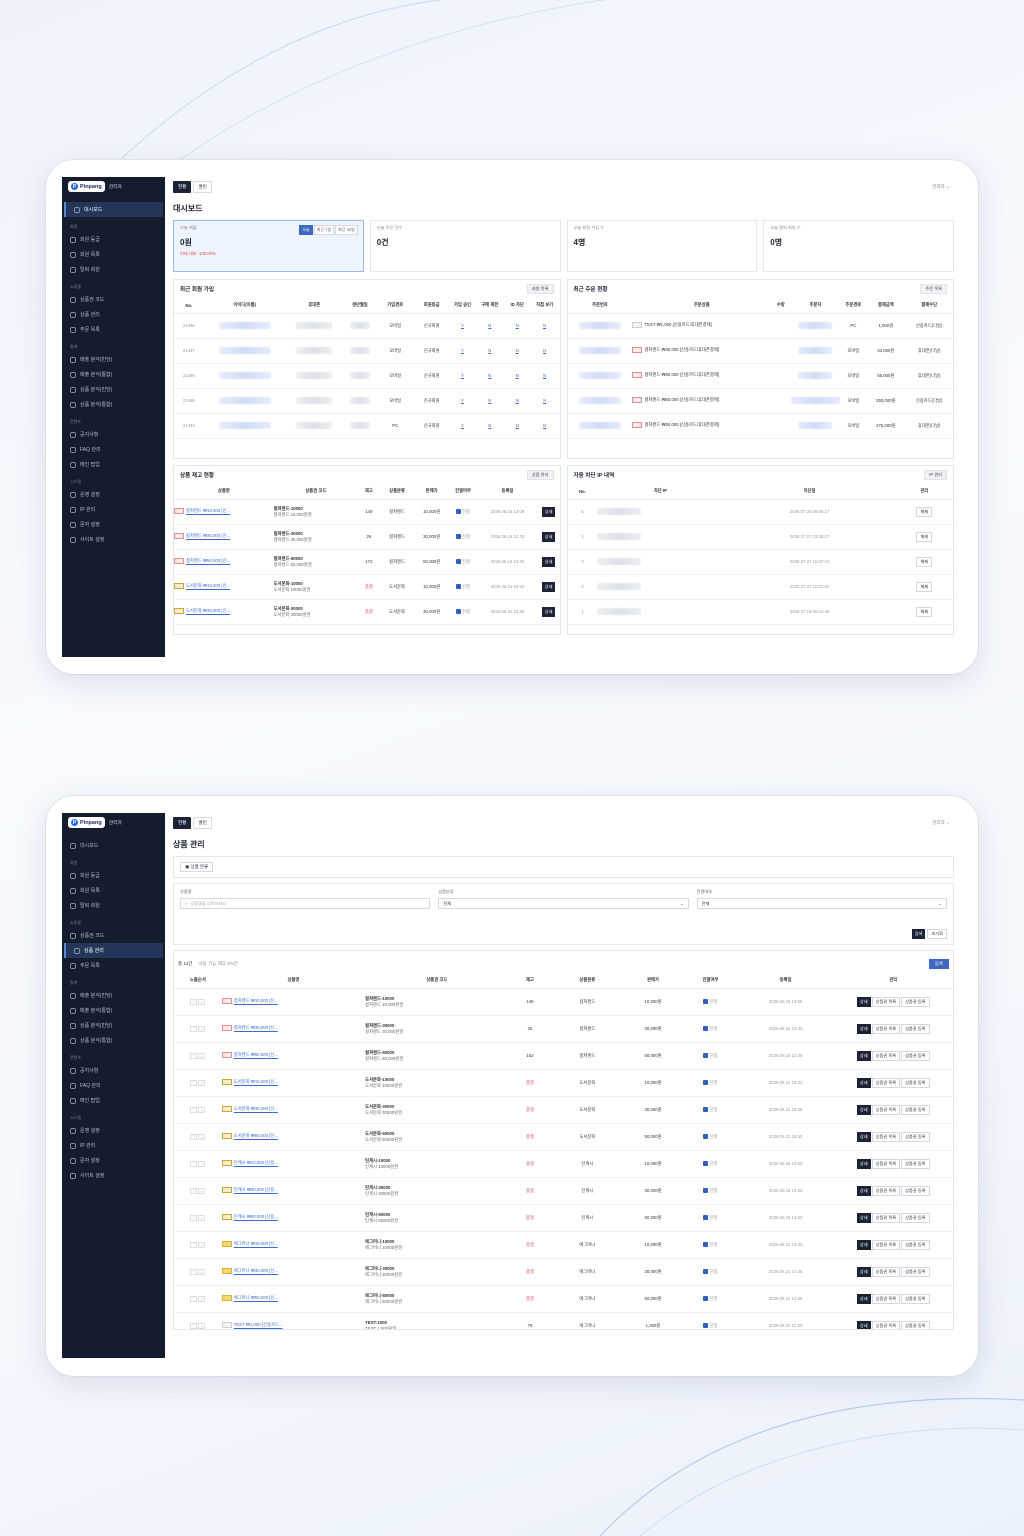 The width and height of the screenshot is (1024, 1536). Describe the element at coordinates (113, 875) in the screenshot. I see `sidebar-item: 회원 등급` at that location.